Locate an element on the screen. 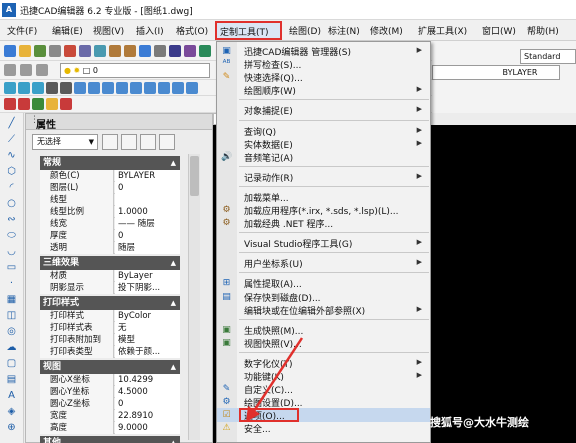 The height and width of the screenshot is (443, 576). dropdown-menu-item: 查询(Q) ▶ is located at coordinates (323, 131).